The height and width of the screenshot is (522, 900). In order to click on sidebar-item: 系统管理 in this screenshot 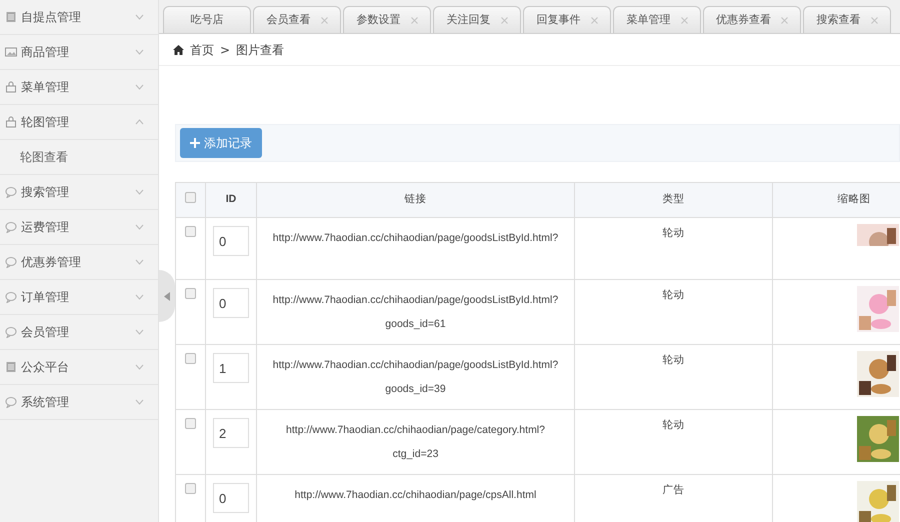, I will do `click(79, 402)`.